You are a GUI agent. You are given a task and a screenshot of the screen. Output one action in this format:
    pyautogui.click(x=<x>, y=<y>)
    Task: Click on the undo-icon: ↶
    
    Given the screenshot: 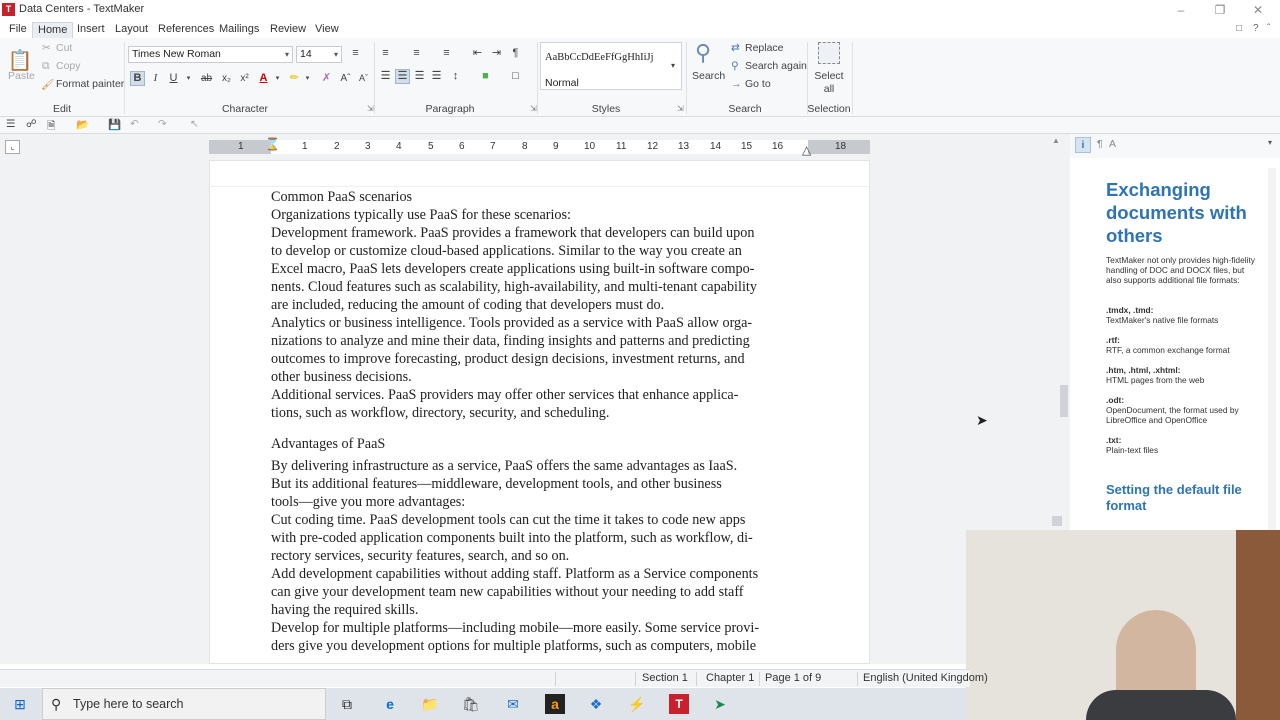 What is the action you would take?
    pyautogui.click(x=134, y=124)
    